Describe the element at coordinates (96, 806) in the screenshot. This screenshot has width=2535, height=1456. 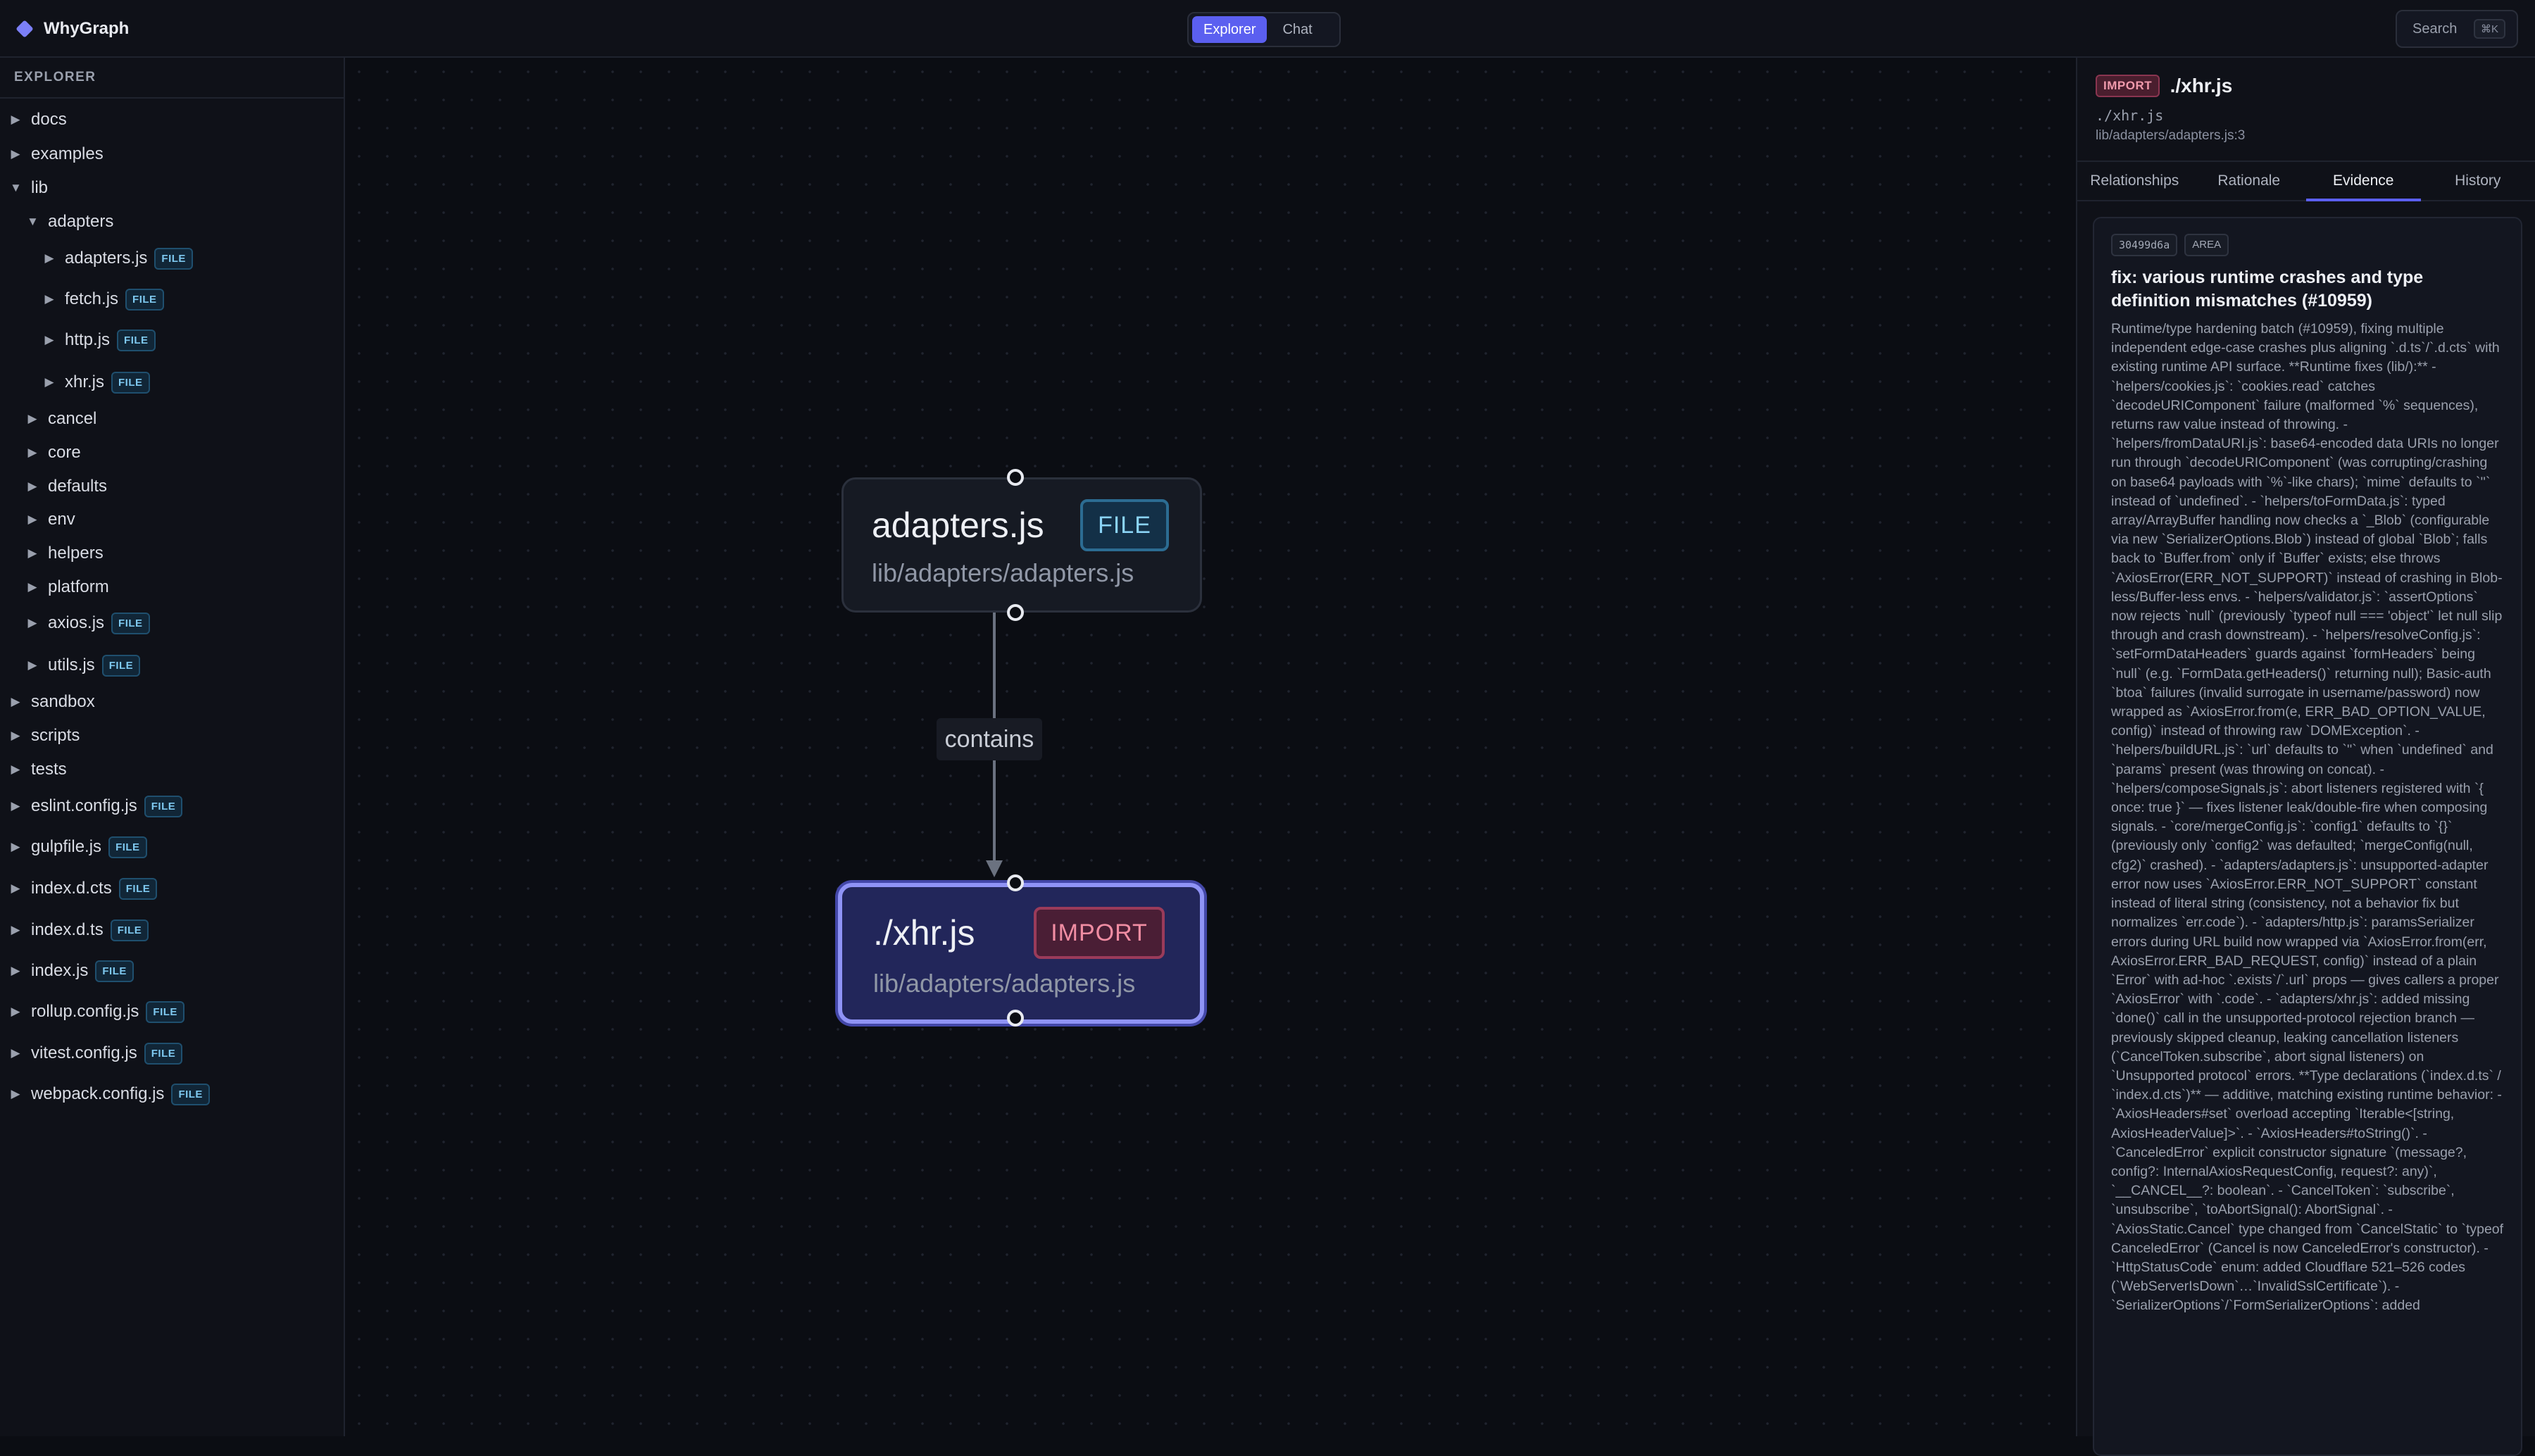
I see `tree-item-eslint-config-js: ▶eslint.config.jsFILE` at that location.